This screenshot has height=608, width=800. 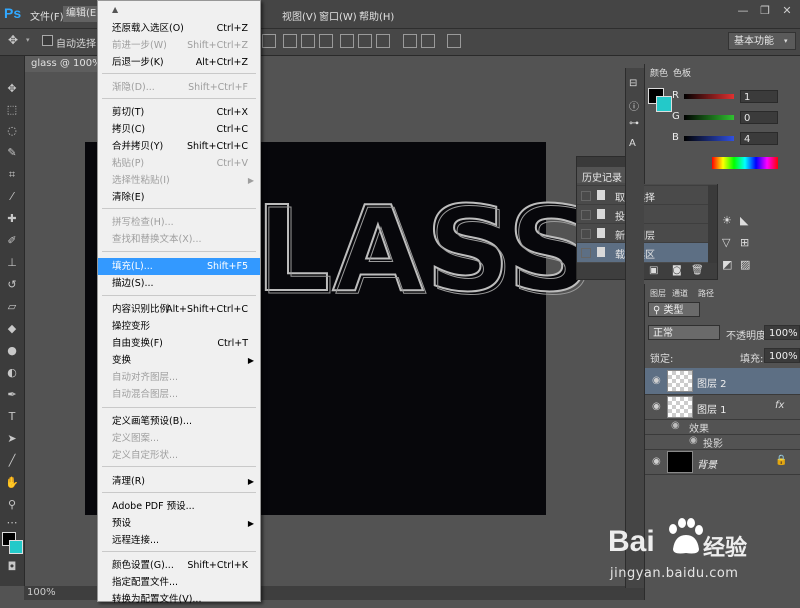 I want to click on properties-panel-icon: ⓘ, so click(x=634, y=105).